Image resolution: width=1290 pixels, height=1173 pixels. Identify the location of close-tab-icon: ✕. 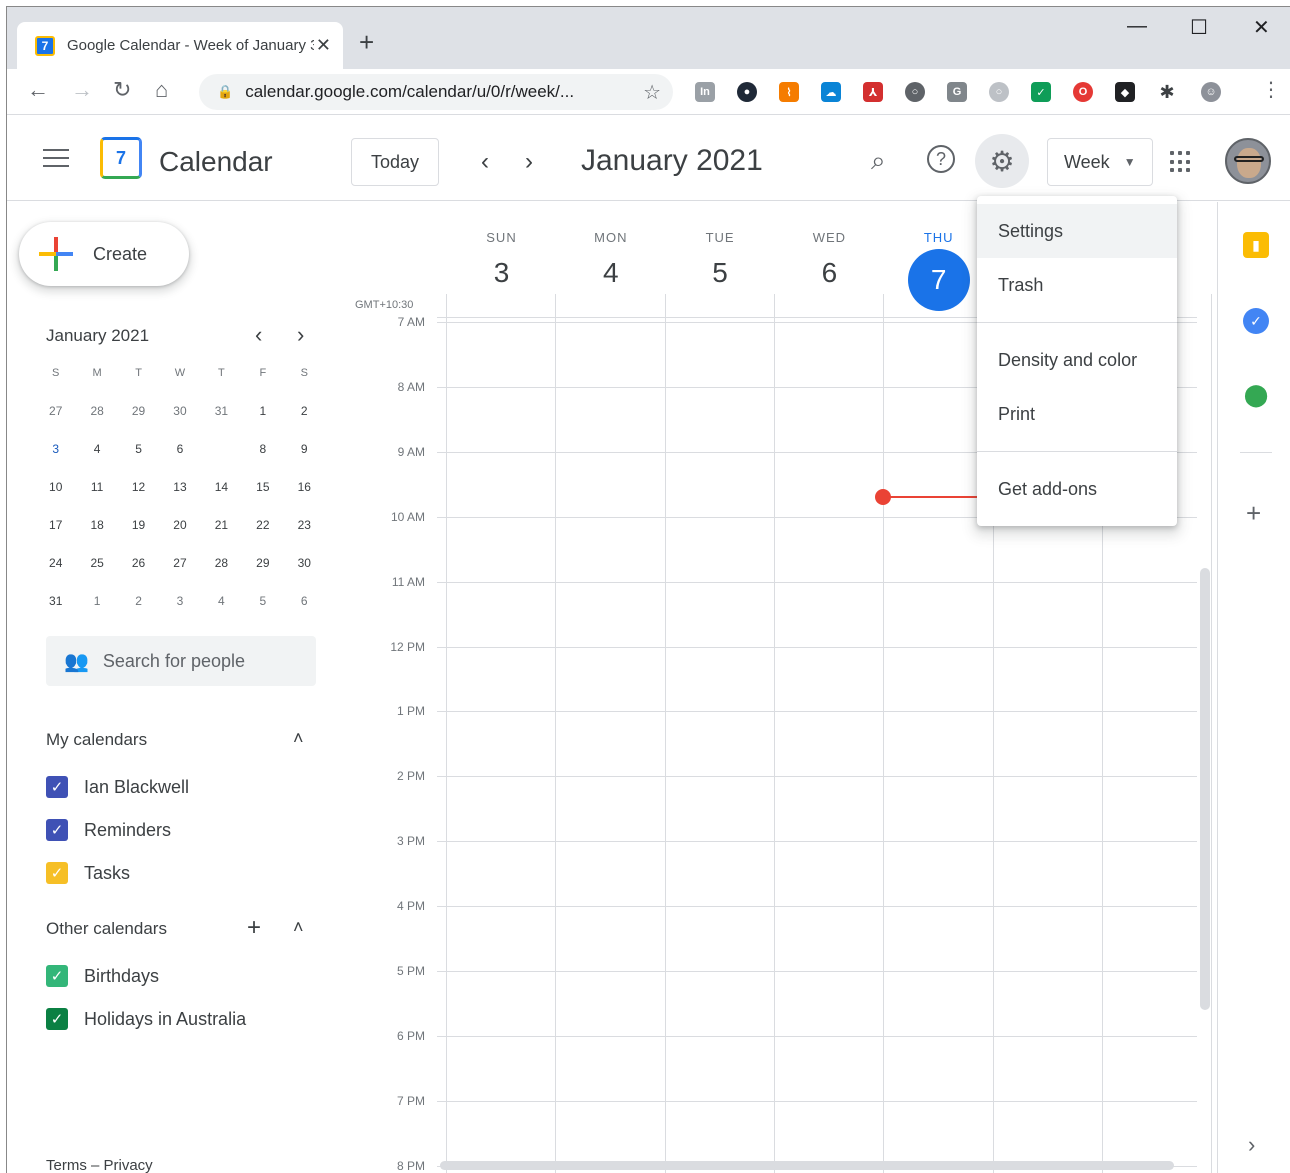
(323, 45).